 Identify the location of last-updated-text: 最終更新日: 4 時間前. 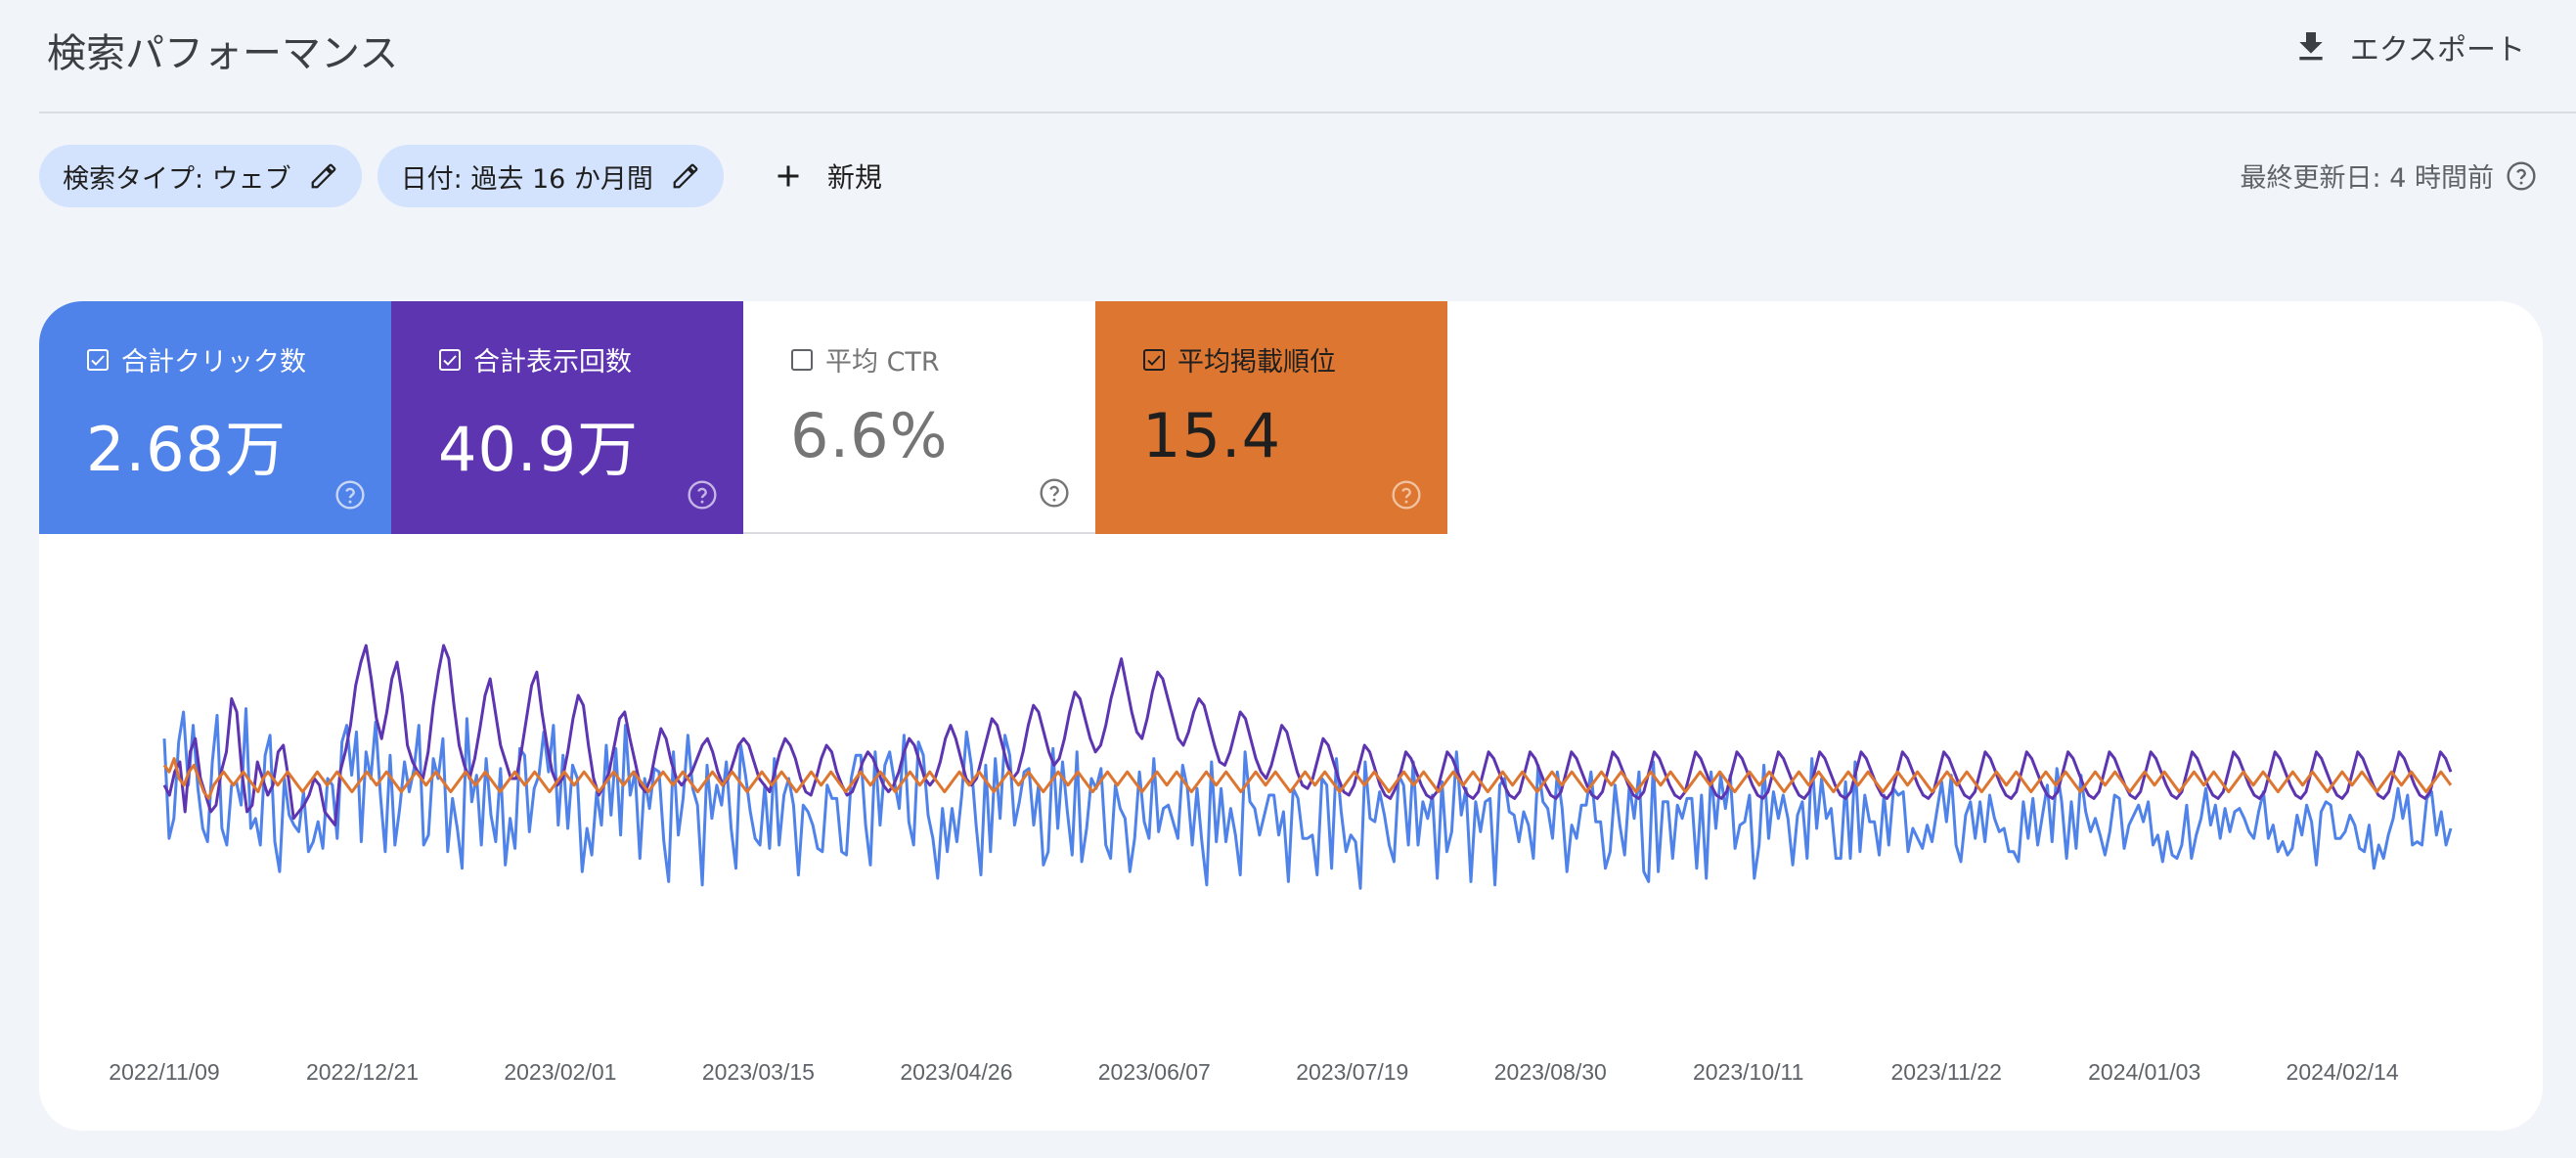
(2367, 178).